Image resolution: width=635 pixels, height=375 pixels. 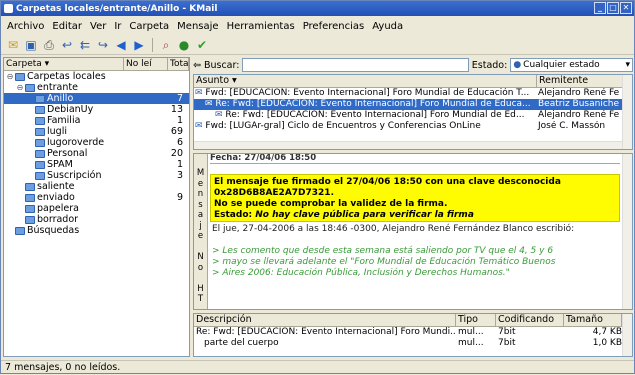 What do you see at coordinates (334, 26) in the screenshot?
I see `menu-preferencias: Preferencias` at bounding box center [334, 26].